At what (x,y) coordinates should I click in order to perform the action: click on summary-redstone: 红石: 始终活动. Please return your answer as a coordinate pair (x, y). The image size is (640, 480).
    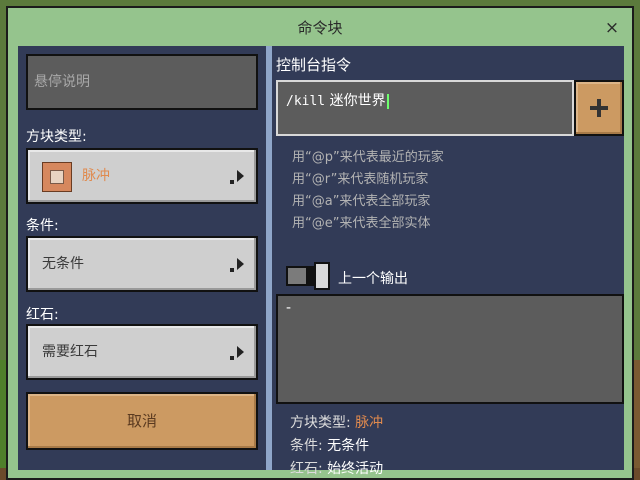
    Looking at the image, I should click on (336, 468).